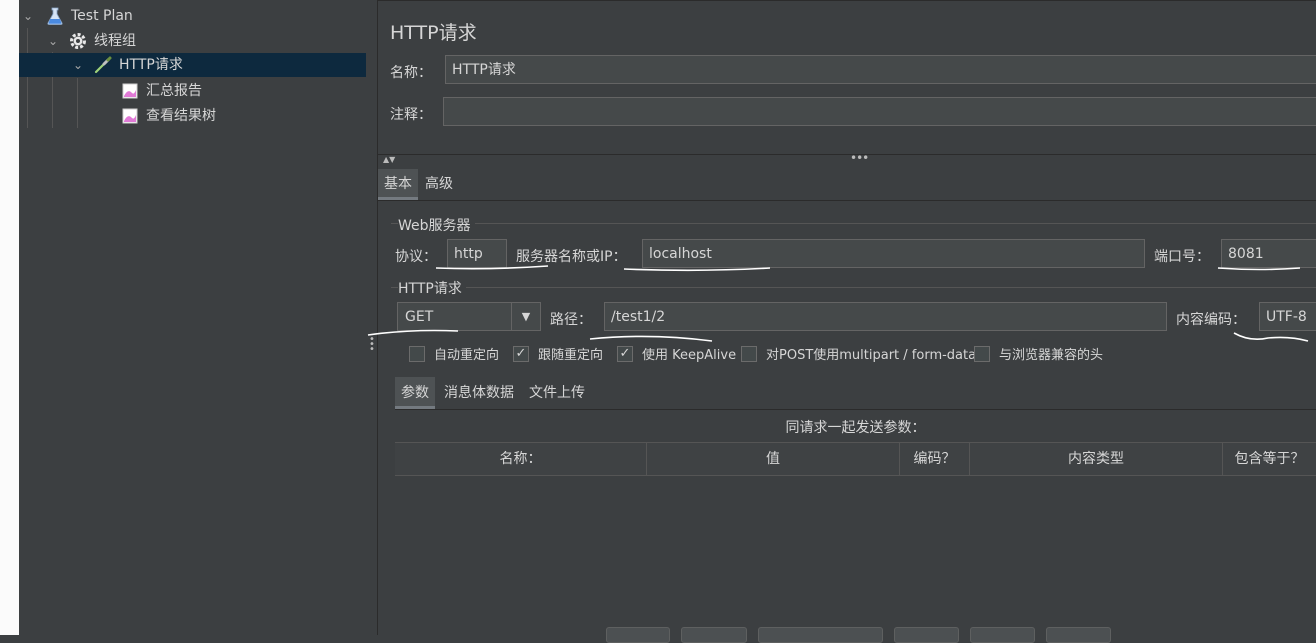 The height and width of the screenshot is (643, 1316). Describe the element at coordinates (151, 65) in the screenshot. I see `tree-item-label: HTTP请求` at that location.